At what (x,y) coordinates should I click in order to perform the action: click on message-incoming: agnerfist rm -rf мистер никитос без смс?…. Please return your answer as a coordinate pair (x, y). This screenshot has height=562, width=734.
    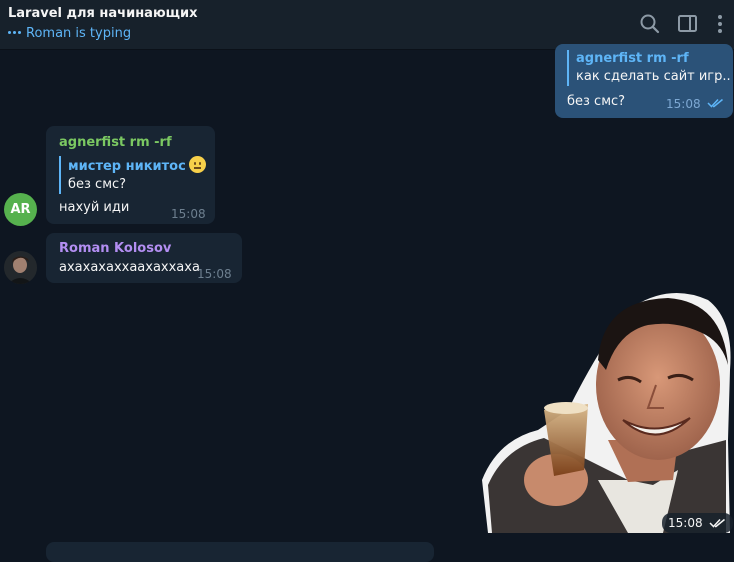
    Looking at the image, I should click on (130, 175).